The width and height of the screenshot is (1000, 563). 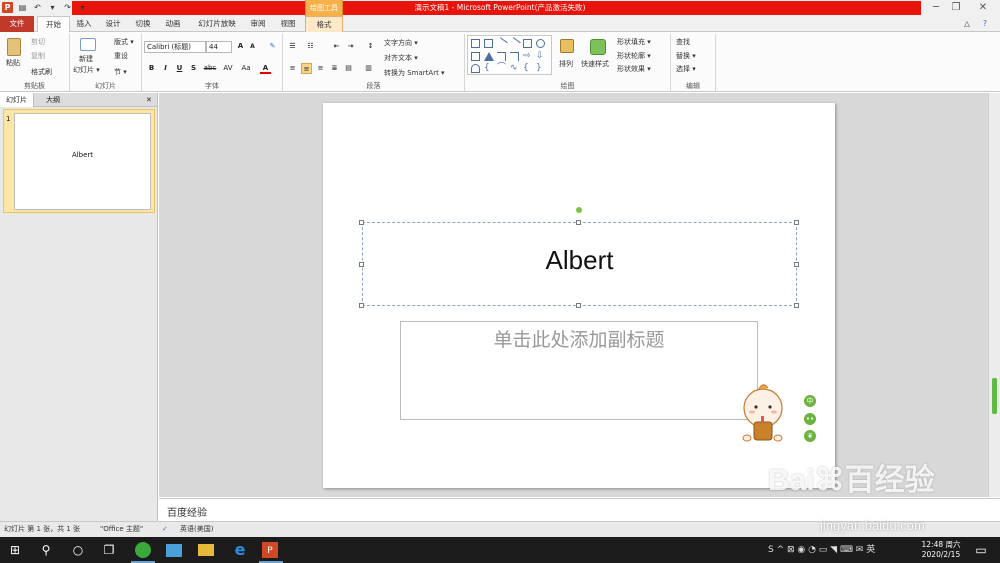 I want to click on notification-center-icon: ▭, so click(x=981, y=550).